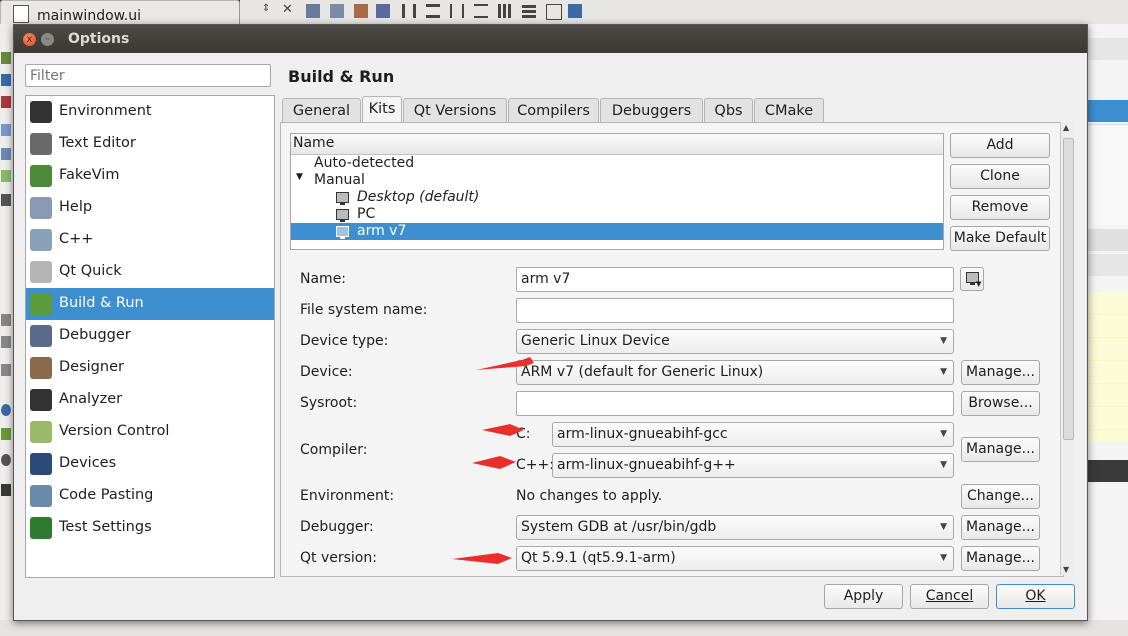  What do you see at coordinates (150, 464) in the screenshot?
I see `nav-item: Devices` at bounding box center [150, 464].